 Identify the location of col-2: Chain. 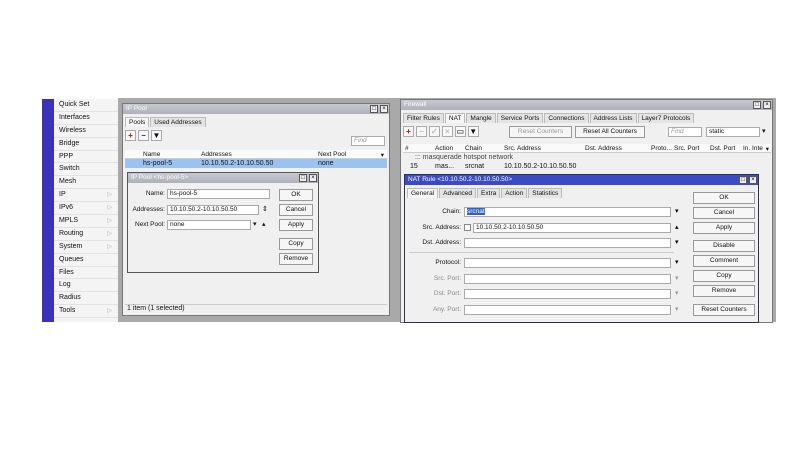
(473, 148).